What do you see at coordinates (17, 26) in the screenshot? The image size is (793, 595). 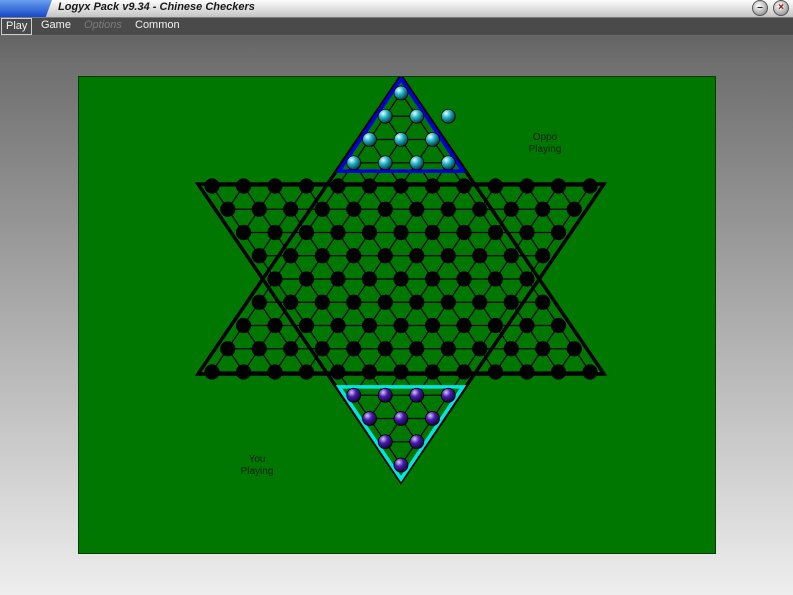 I see `menu-play: Play` at bounding box center [17, 26].